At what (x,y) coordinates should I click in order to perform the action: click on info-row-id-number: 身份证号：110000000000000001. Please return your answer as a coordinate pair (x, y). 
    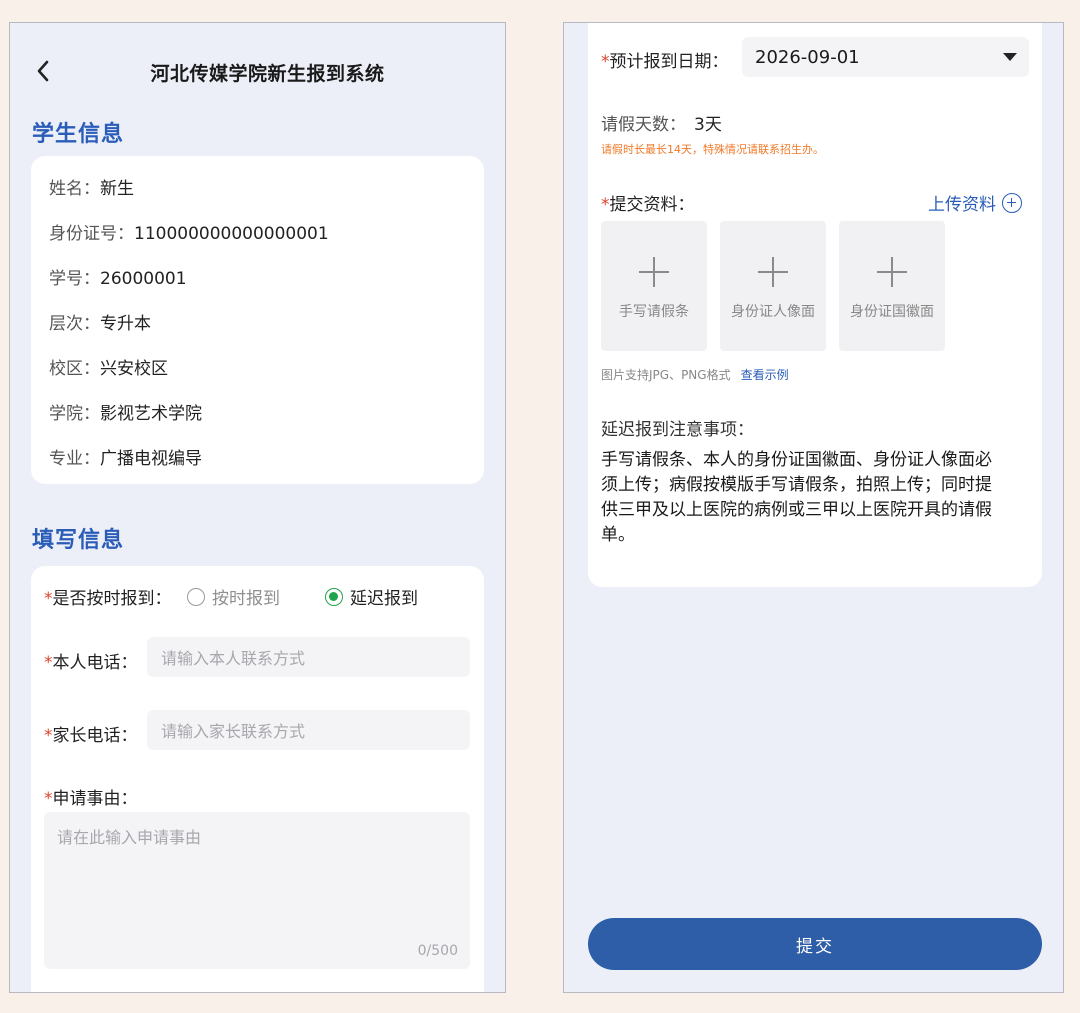
    Looking at the image, I should click on (189, 234).